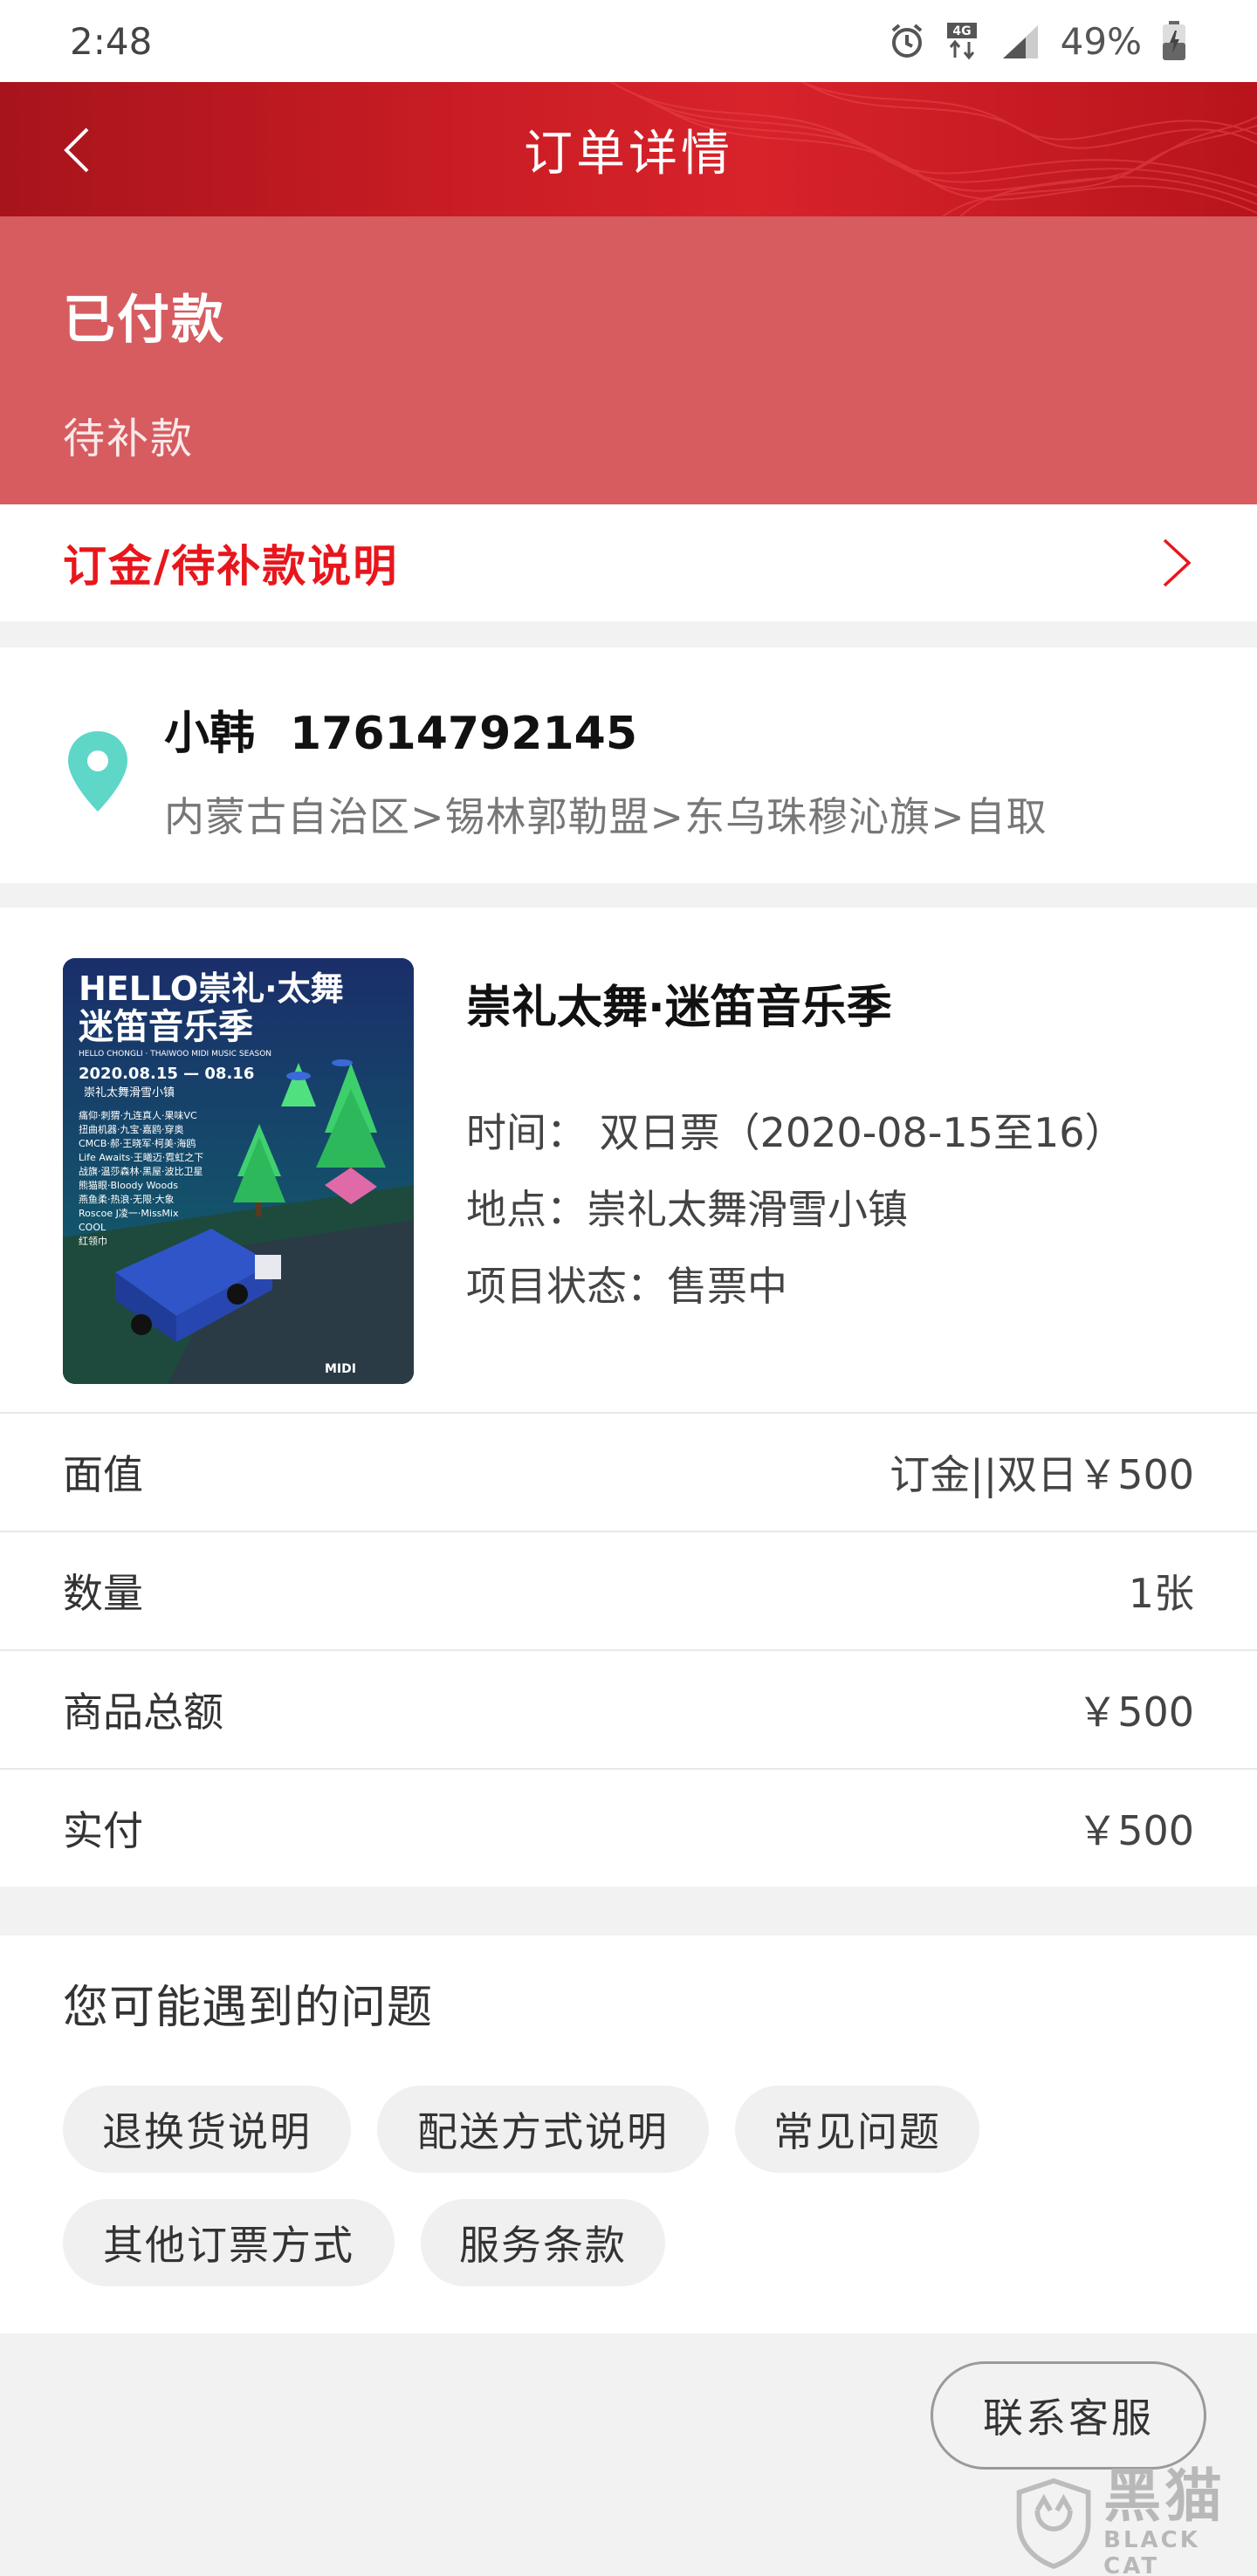  Describe the element at coordinates (628, 1710) in the screenshot. I see `detail-row-subtotal: 商品总额 ￥500` at that location.